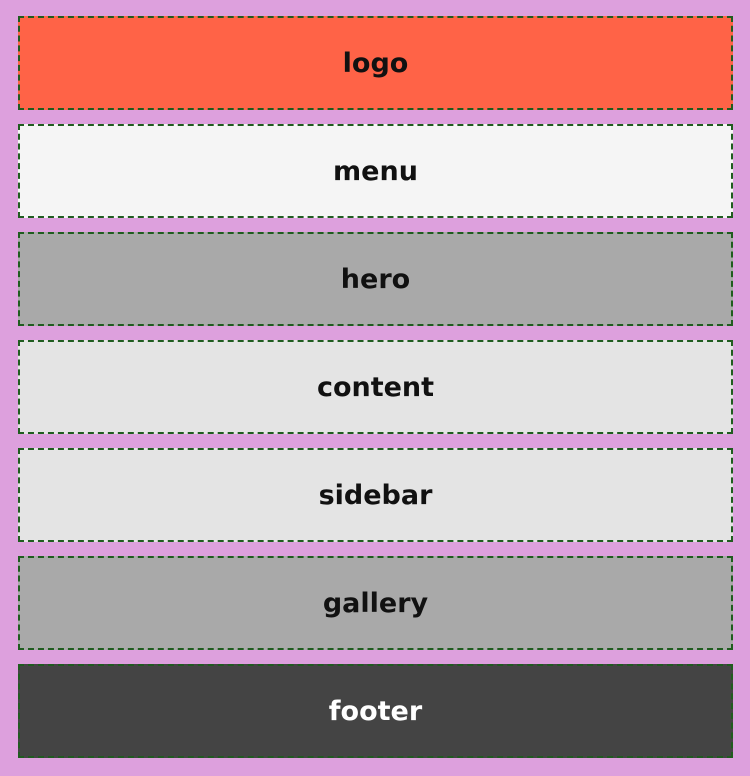 Image resolution: width=750 pixels, height=776 pixels. Describe the element at coordinates (375, 603) in the screenshot. I see `gallery-block: gallery` at that location.